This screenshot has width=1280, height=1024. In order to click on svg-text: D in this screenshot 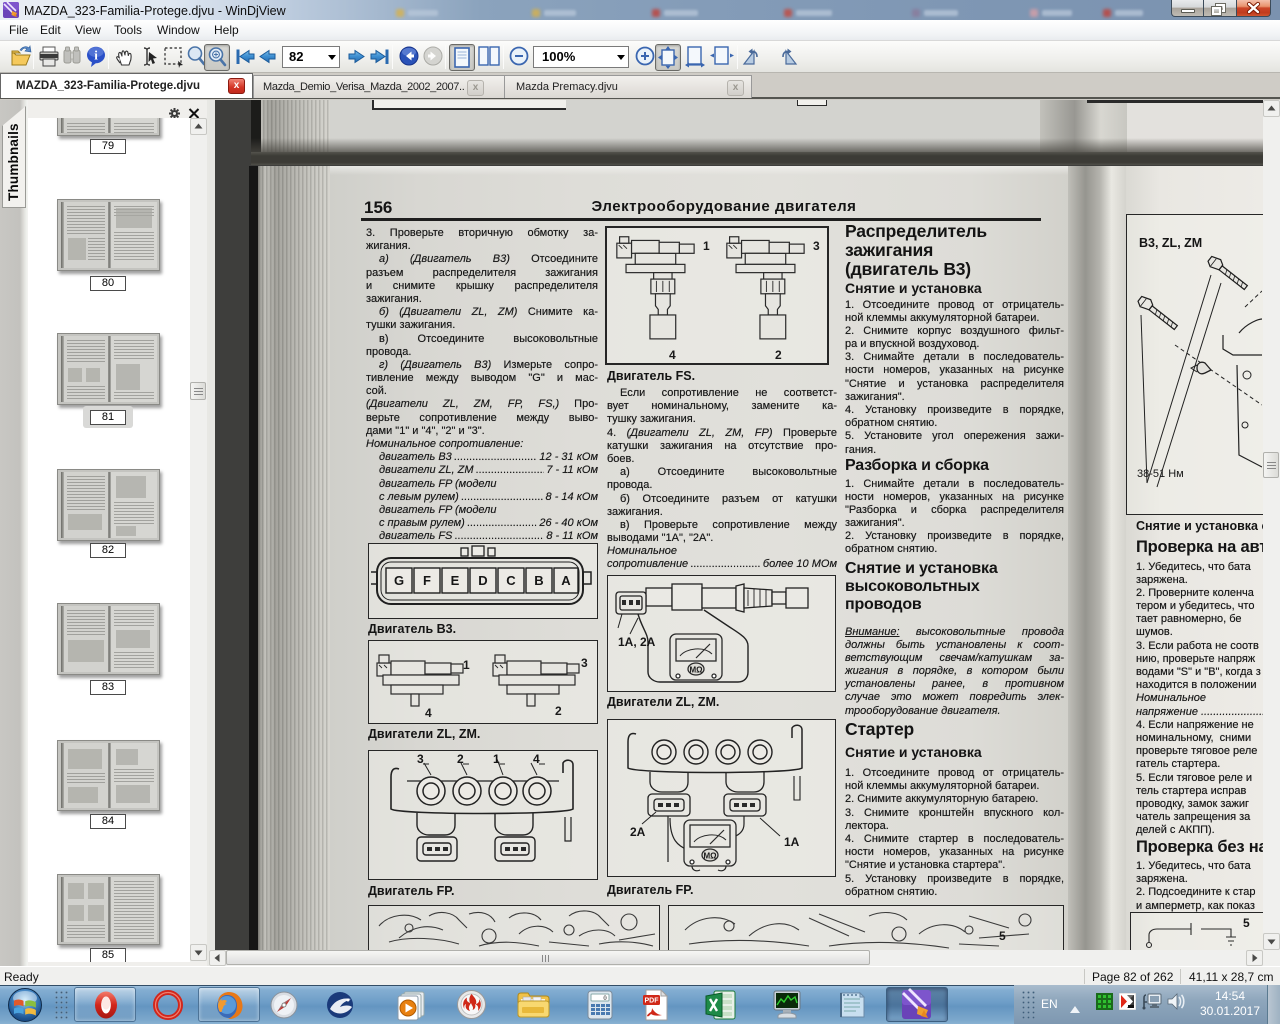, I will do `click(482, 580)`.